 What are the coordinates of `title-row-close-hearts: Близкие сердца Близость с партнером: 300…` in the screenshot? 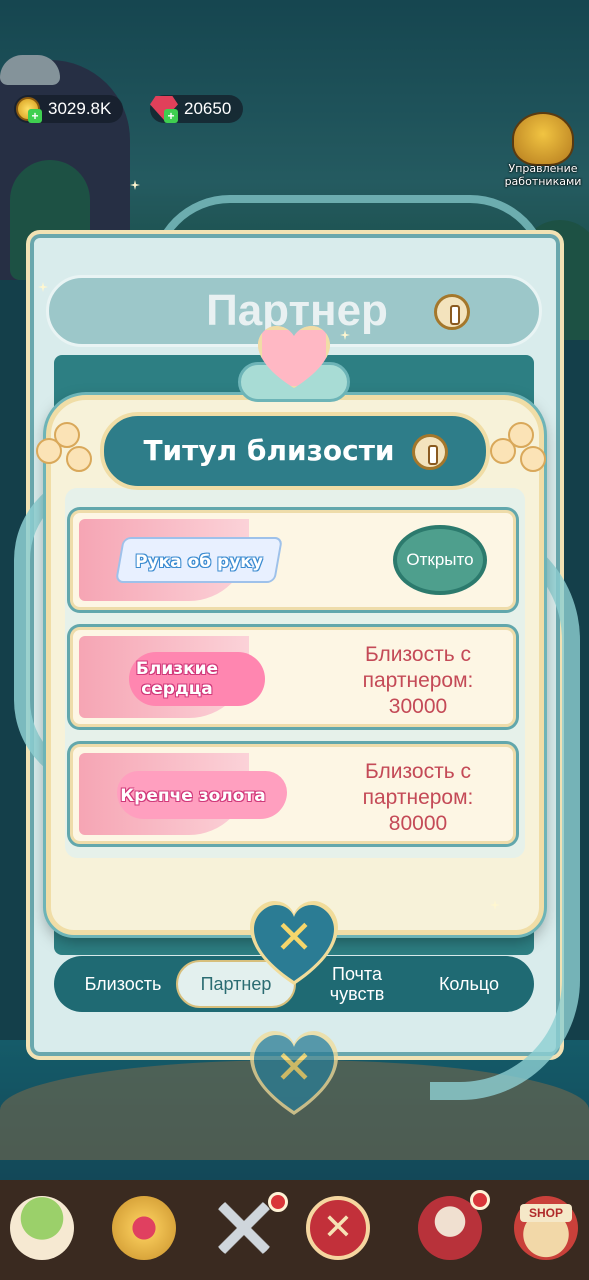 It's located at (293, 677).